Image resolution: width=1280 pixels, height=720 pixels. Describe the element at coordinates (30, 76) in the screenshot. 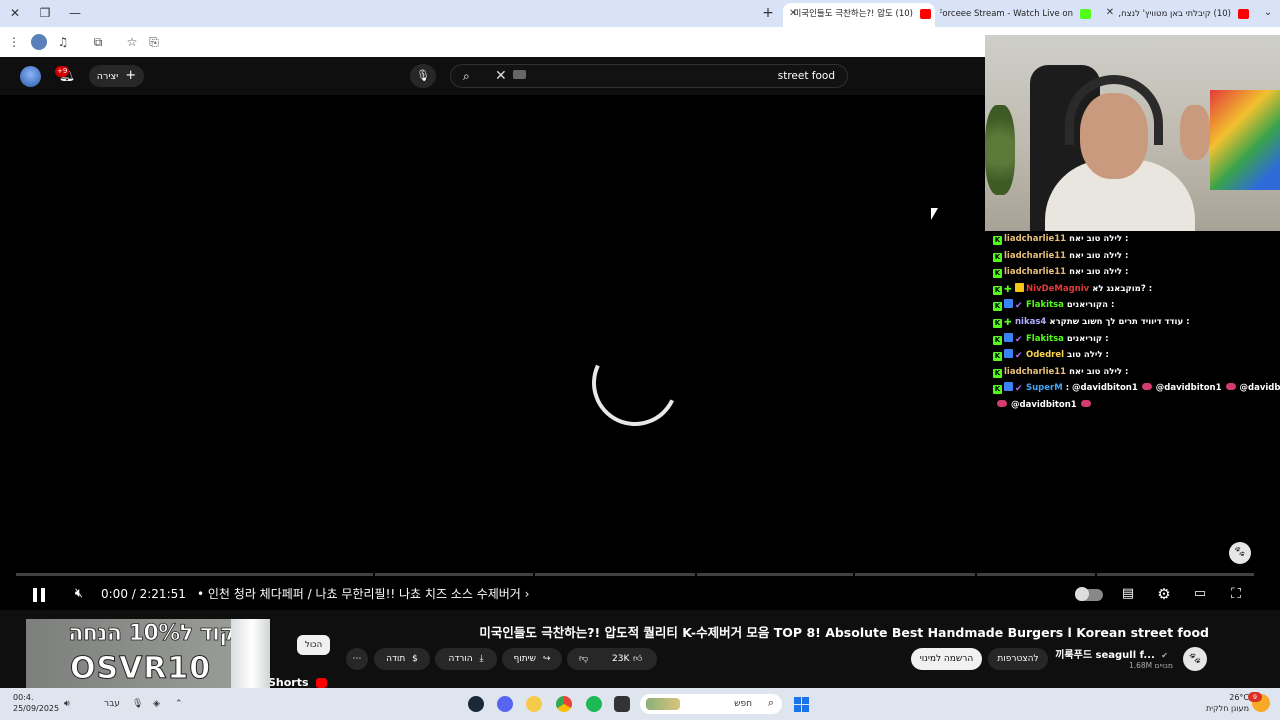

I see `account-avatar` at that location.